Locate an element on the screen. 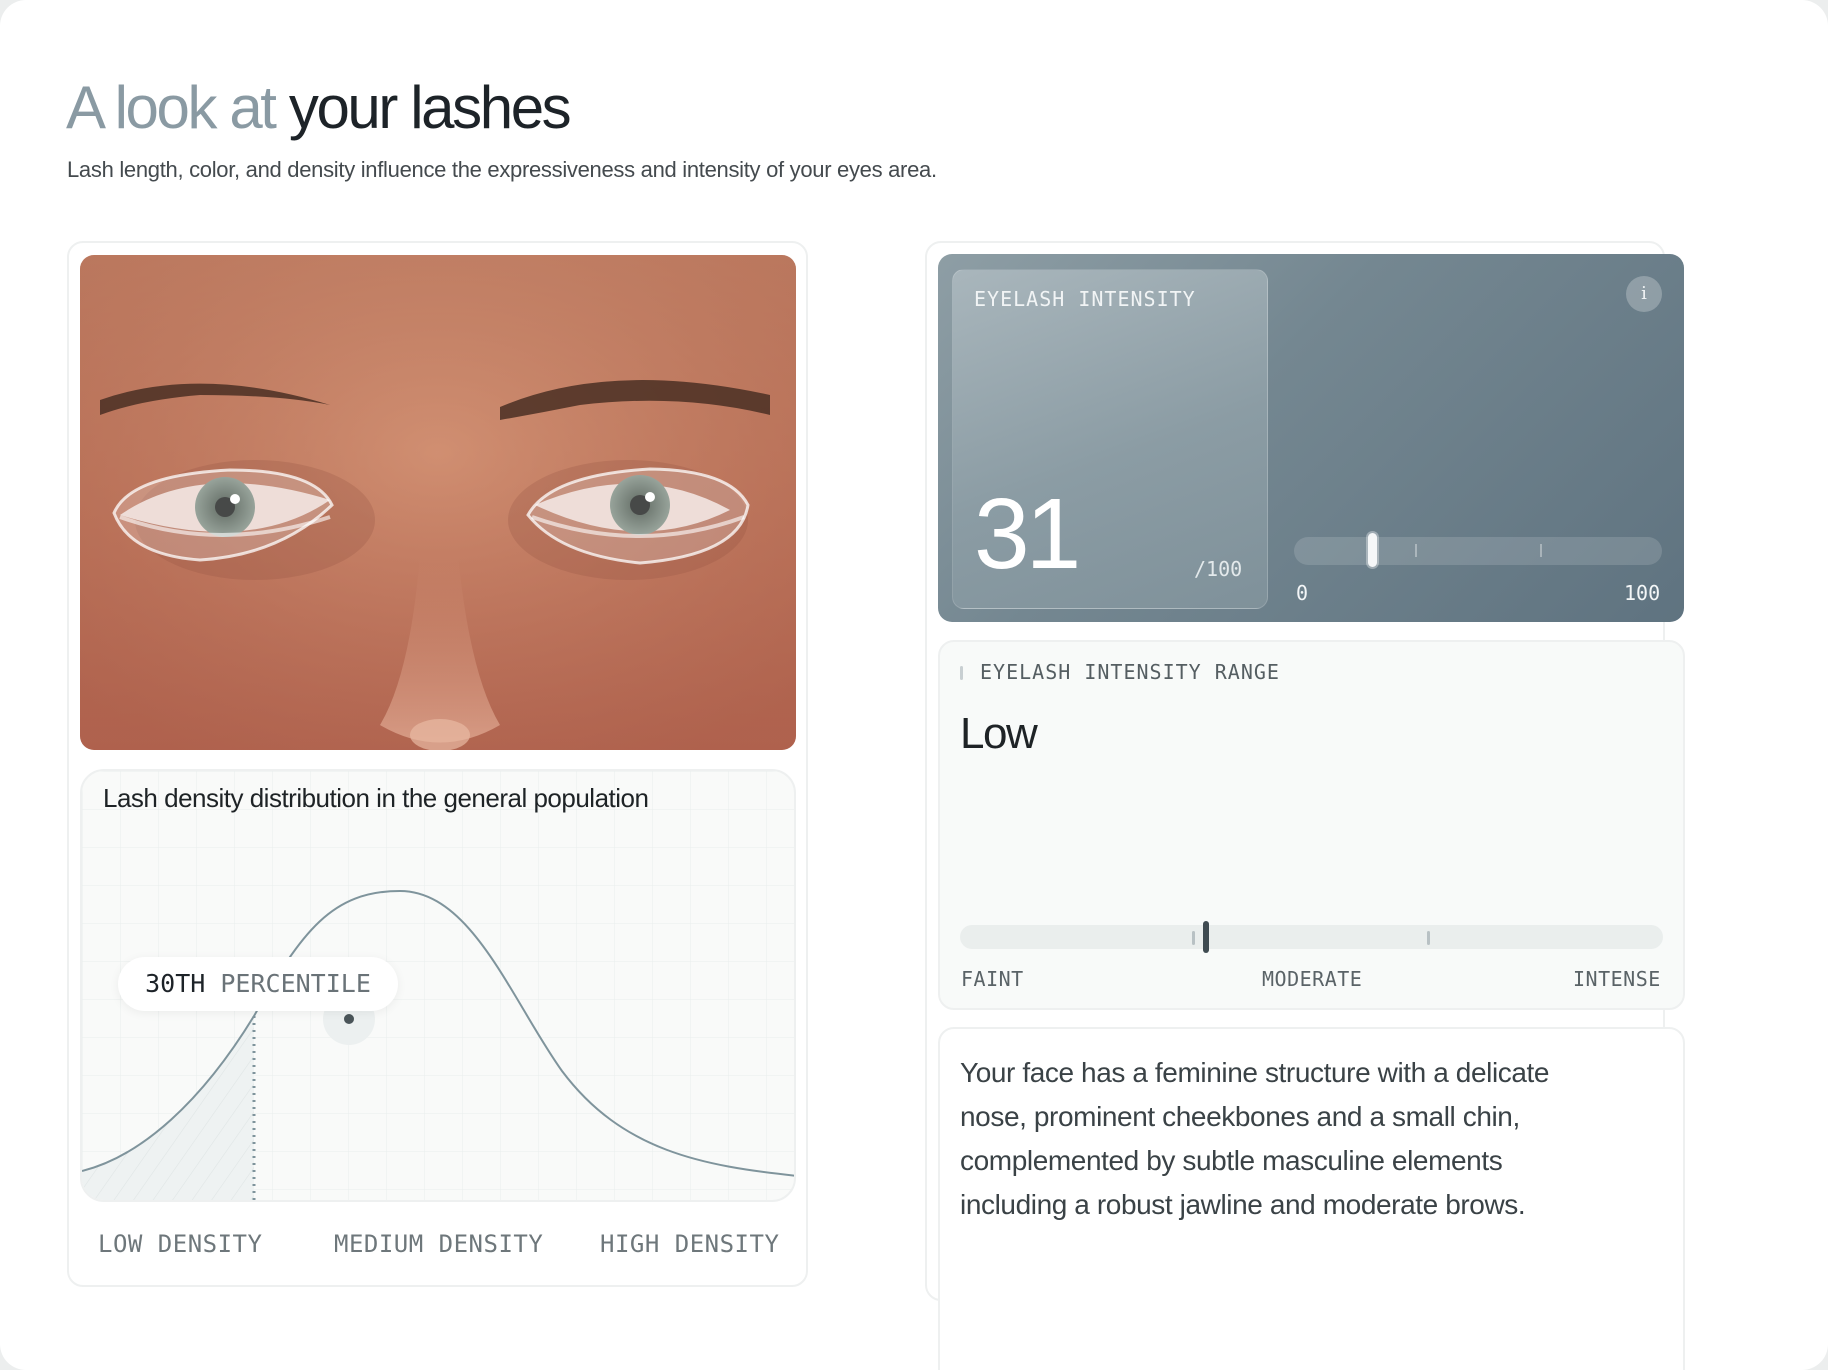 This screenshot has width=1828, height=1370. range-label-marker is located at coordinates (961, 673).